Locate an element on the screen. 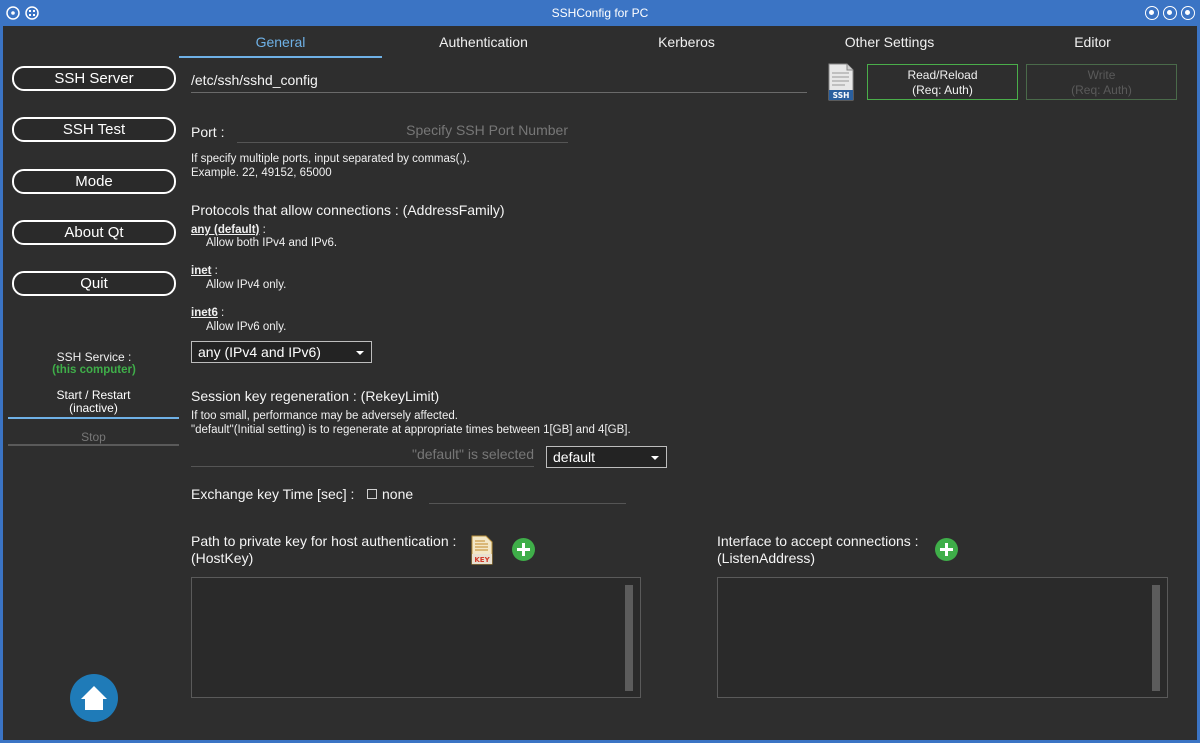 Image resolution: width=1200 pixels, height=743 pixels. home-icon is located at coordinates (94, 698).